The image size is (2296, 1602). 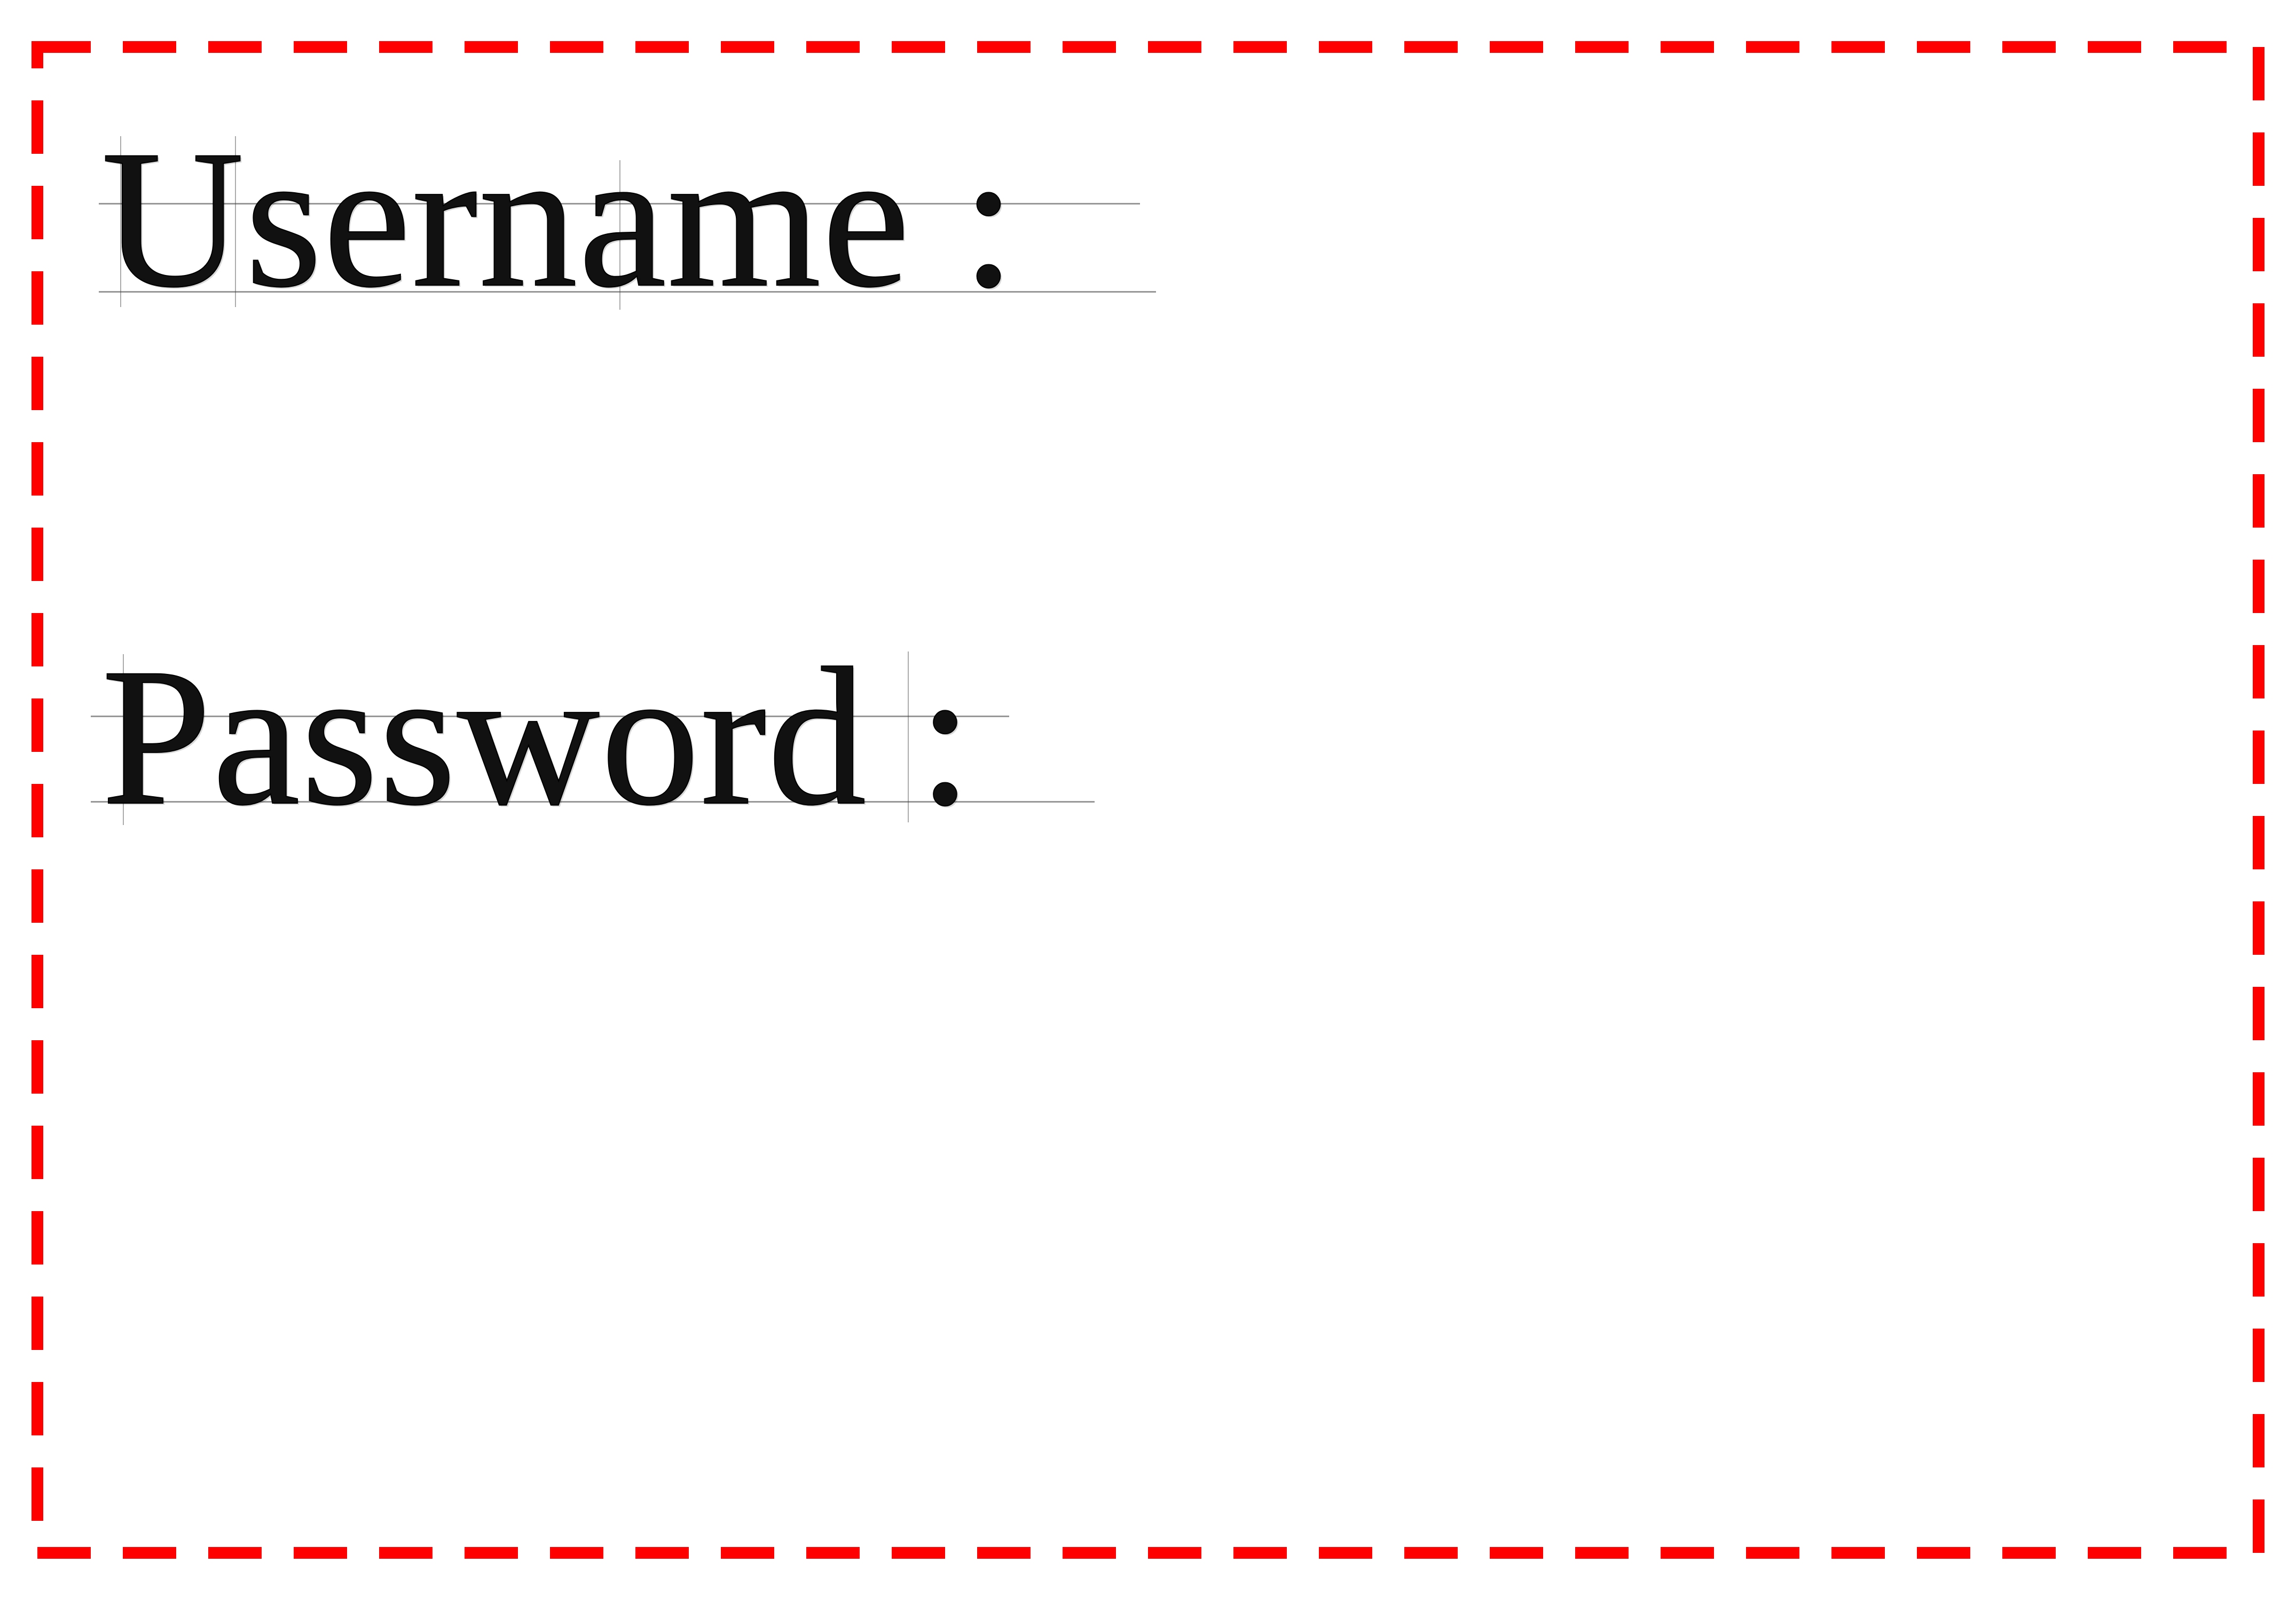 I want to click on username-label: Username :, so click(x=559, y=218).